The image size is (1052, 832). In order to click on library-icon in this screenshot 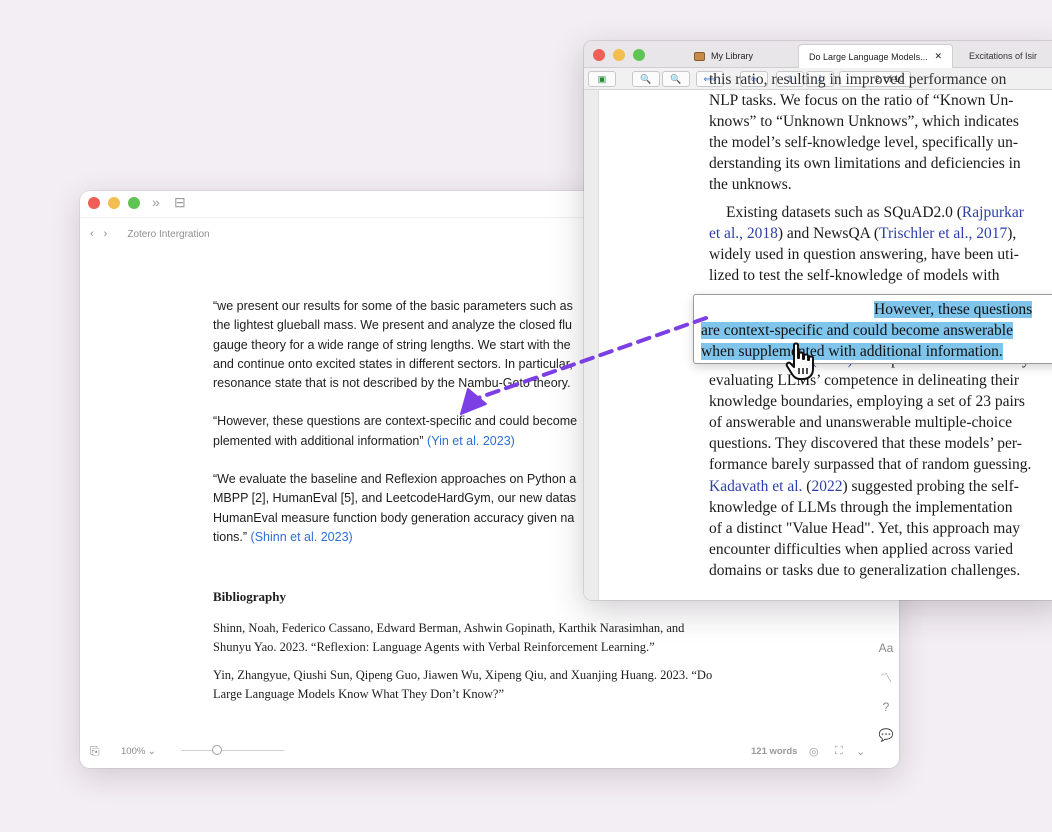, I will do `click(699, 56)`.